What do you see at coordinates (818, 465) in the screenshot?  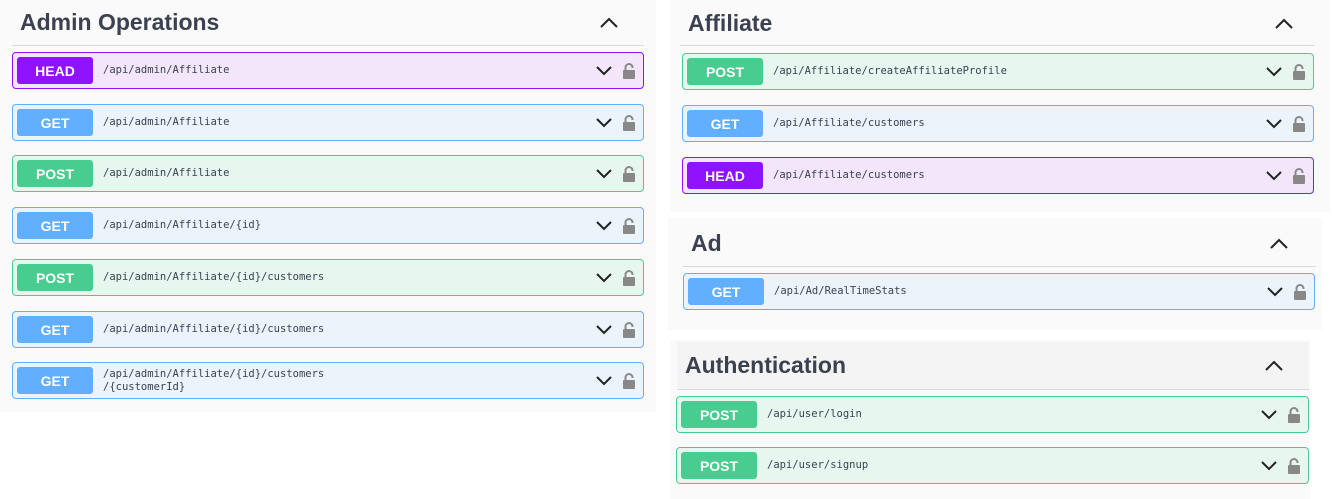 I see `op-path: /api/user/signup` at bounding box center [818, 465].